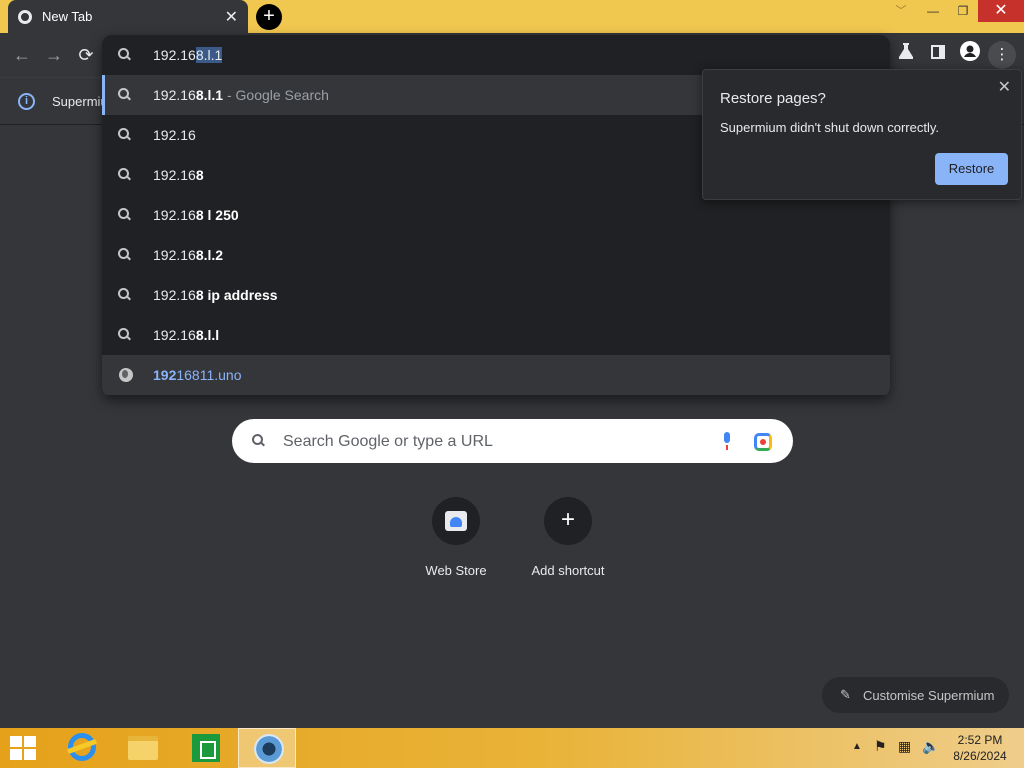 The height and width of the screenshot is (768, 1024). I want to click on internet-explorer-icon, so click(82, 747).